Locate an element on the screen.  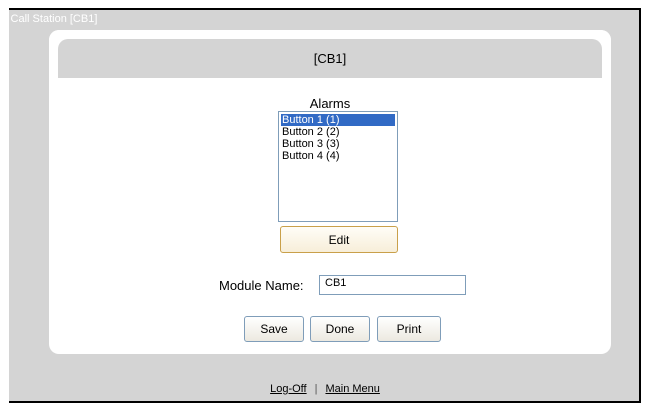
window-title: it Call Station [CB1] is located at coordinates (50, 19).